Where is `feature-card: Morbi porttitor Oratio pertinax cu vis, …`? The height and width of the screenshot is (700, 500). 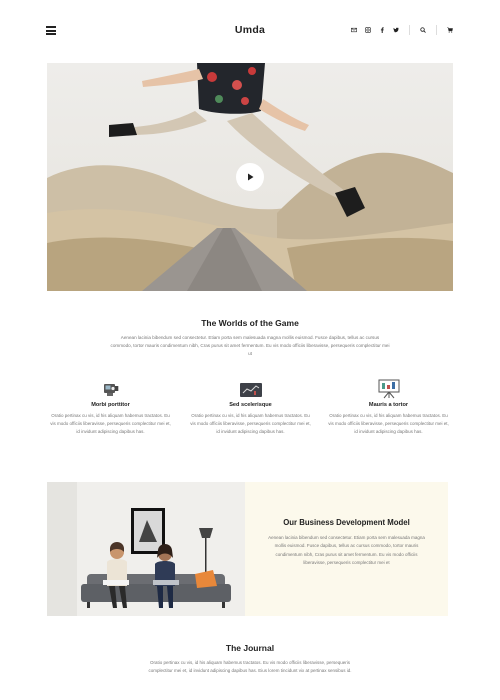 feature-card: Morbi porttitor Oratio pertinax cu vis, … is located at coordinates (110, 406).